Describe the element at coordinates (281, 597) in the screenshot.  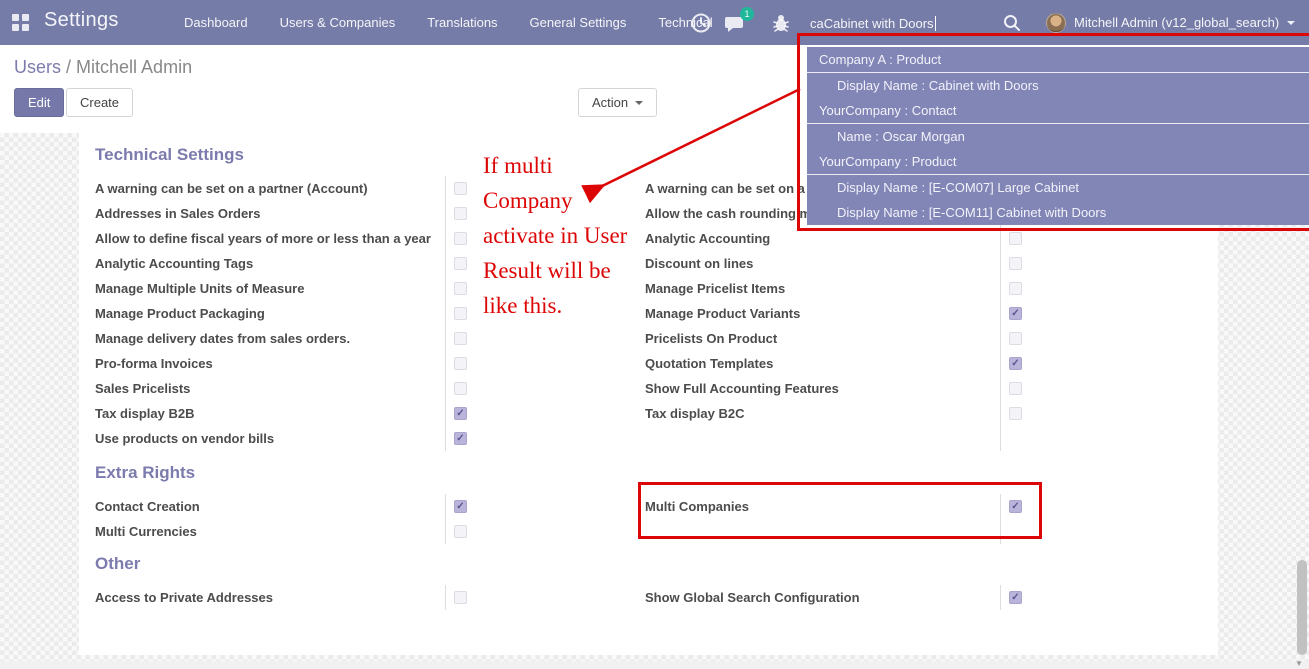
I see `other-left-column: Access to Private Addresses` at that location.